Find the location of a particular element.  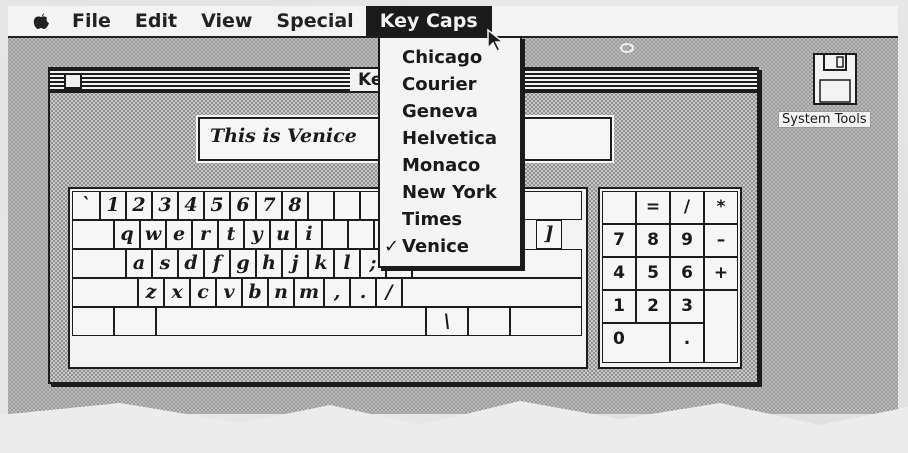

key: 1 is located at coordinates (113, 205).